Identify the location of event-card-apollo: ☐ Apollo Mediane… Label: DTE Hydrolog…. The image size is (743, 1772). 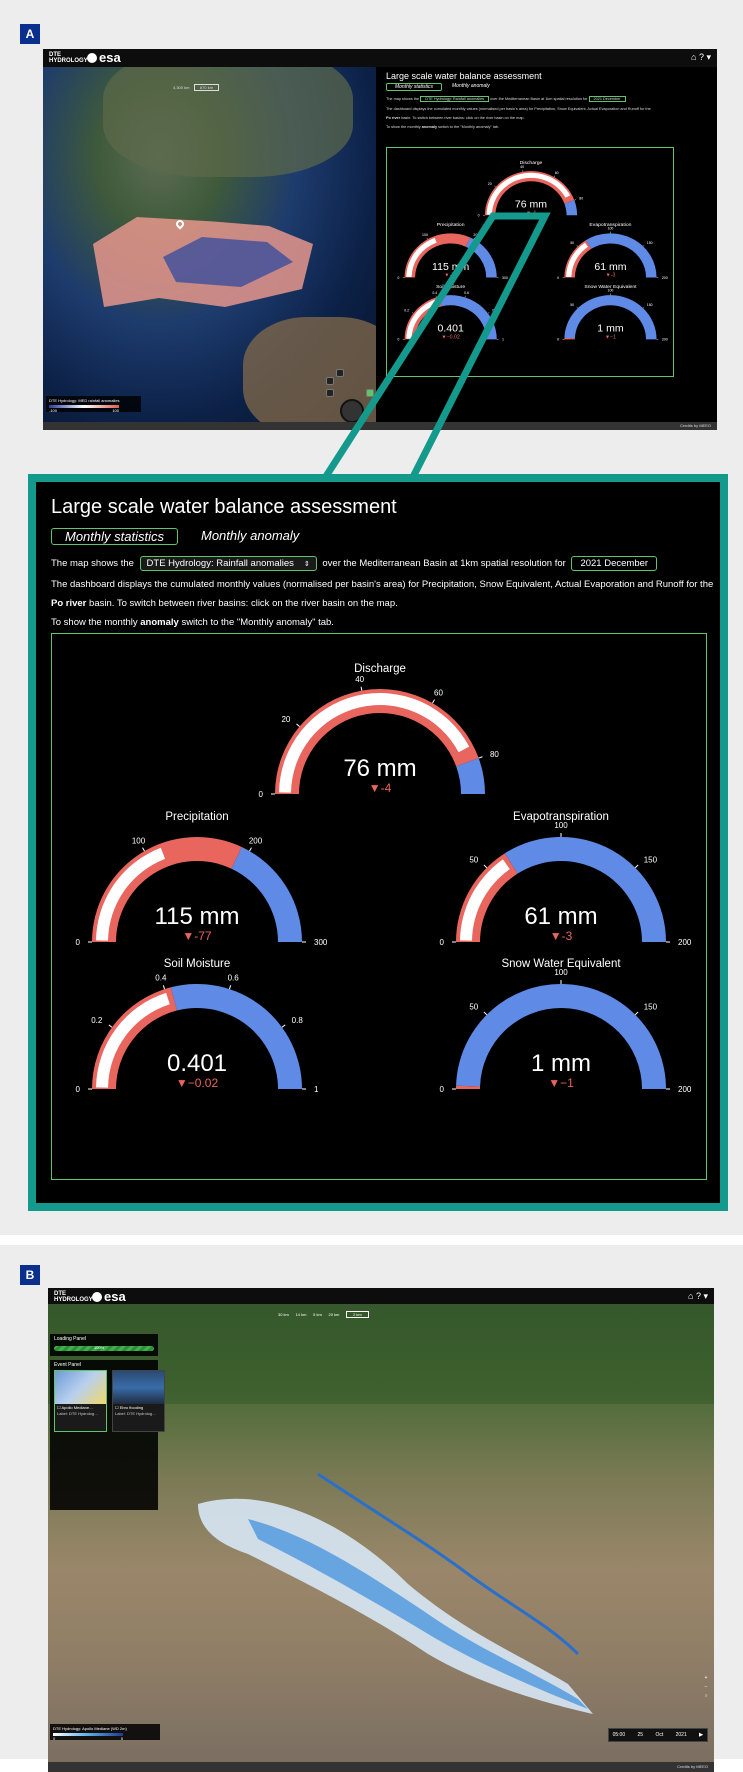
(80, 1401).